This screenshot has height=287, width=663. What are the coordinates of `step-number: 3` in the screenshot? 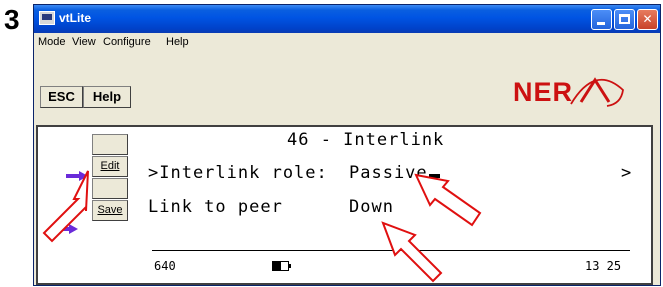 It's located at (12, 19).